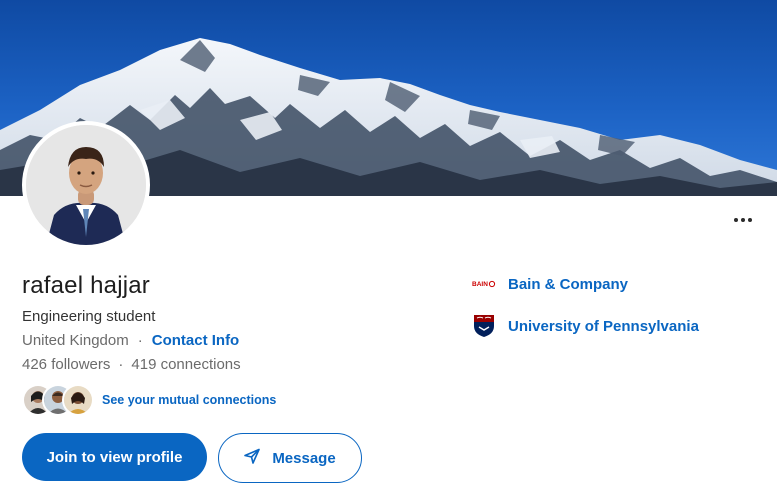 The image size is (777, 504). I want to click on more-options-button, so click(743, 220).